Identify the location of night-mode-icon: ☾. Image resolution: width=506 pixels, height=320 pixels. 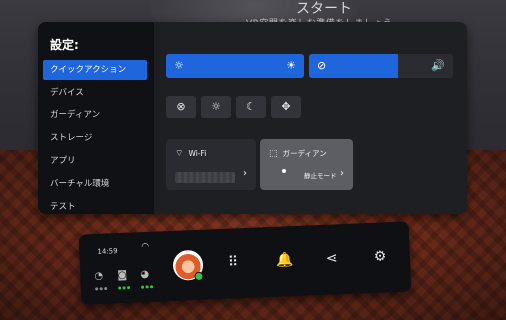
(251, 106).